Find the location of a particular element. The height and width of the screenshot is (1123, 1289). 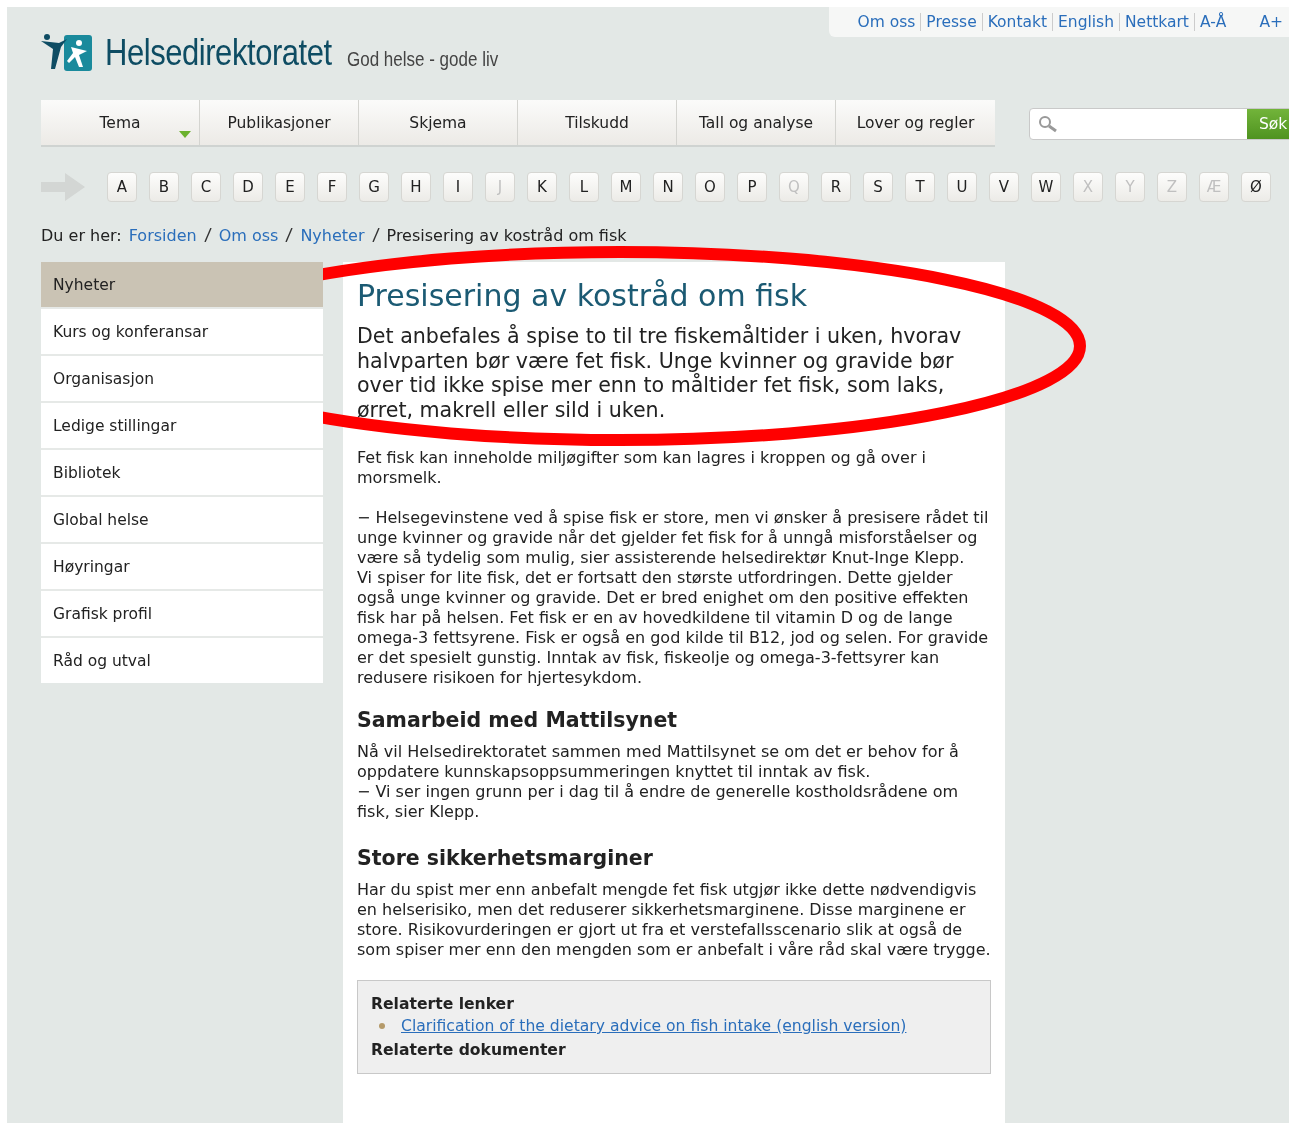

nav-tab: Tilskudd is located at coordinates (597, 122).